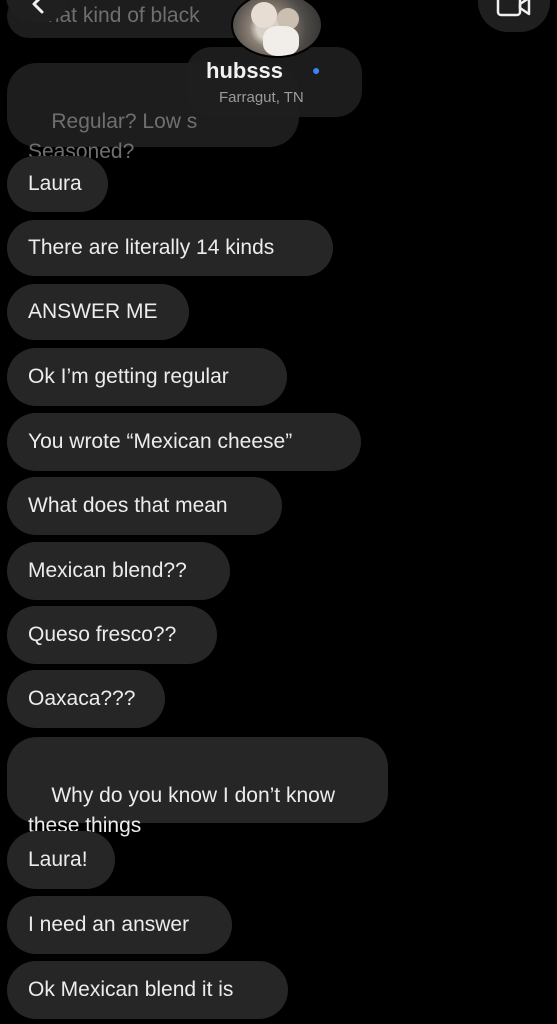 Image resolution: width=557 pixels, height=1024 pixels. What do you see at coordinates (82, 698) in the screenshot?
I see `message-text: Oaxaca???` at bounding box center [82, 698].